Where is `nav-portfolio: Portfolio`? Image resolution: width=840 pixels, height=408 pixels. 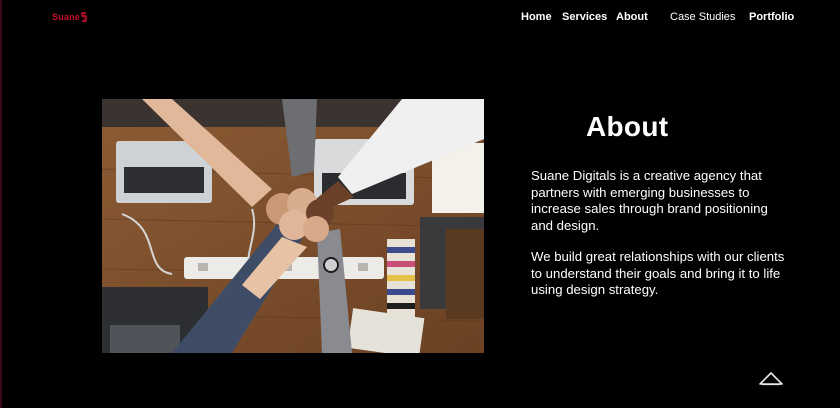
nav-portfolio: Portfolio is located at coordinates (771, 17).